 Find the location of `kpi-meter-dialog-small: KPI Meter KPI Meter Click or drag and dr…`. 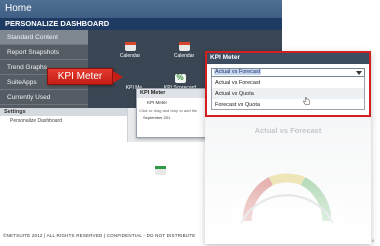

kpi-meter-dialog-small: KPI Meter KPI Meter Click or drag and dr… is located at coordinates (176, 113).